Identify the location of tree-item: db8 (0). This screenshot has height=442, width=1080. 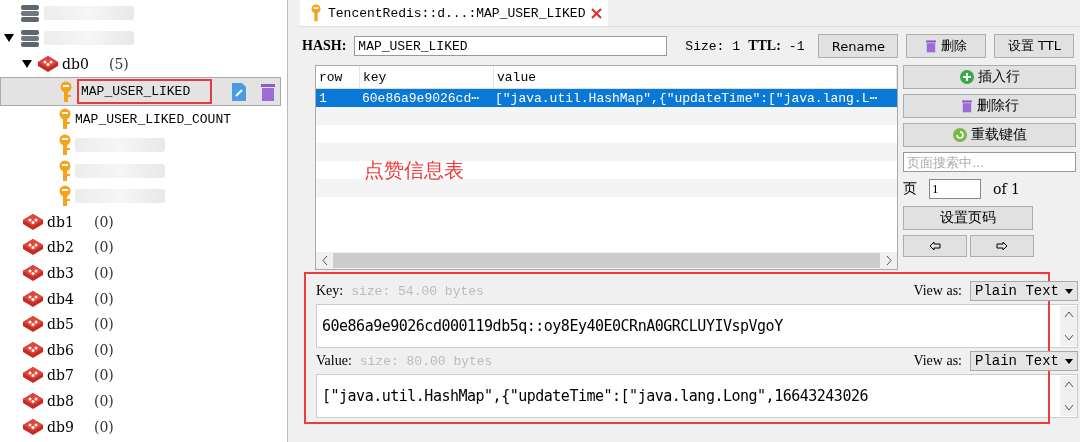
(144, 401).